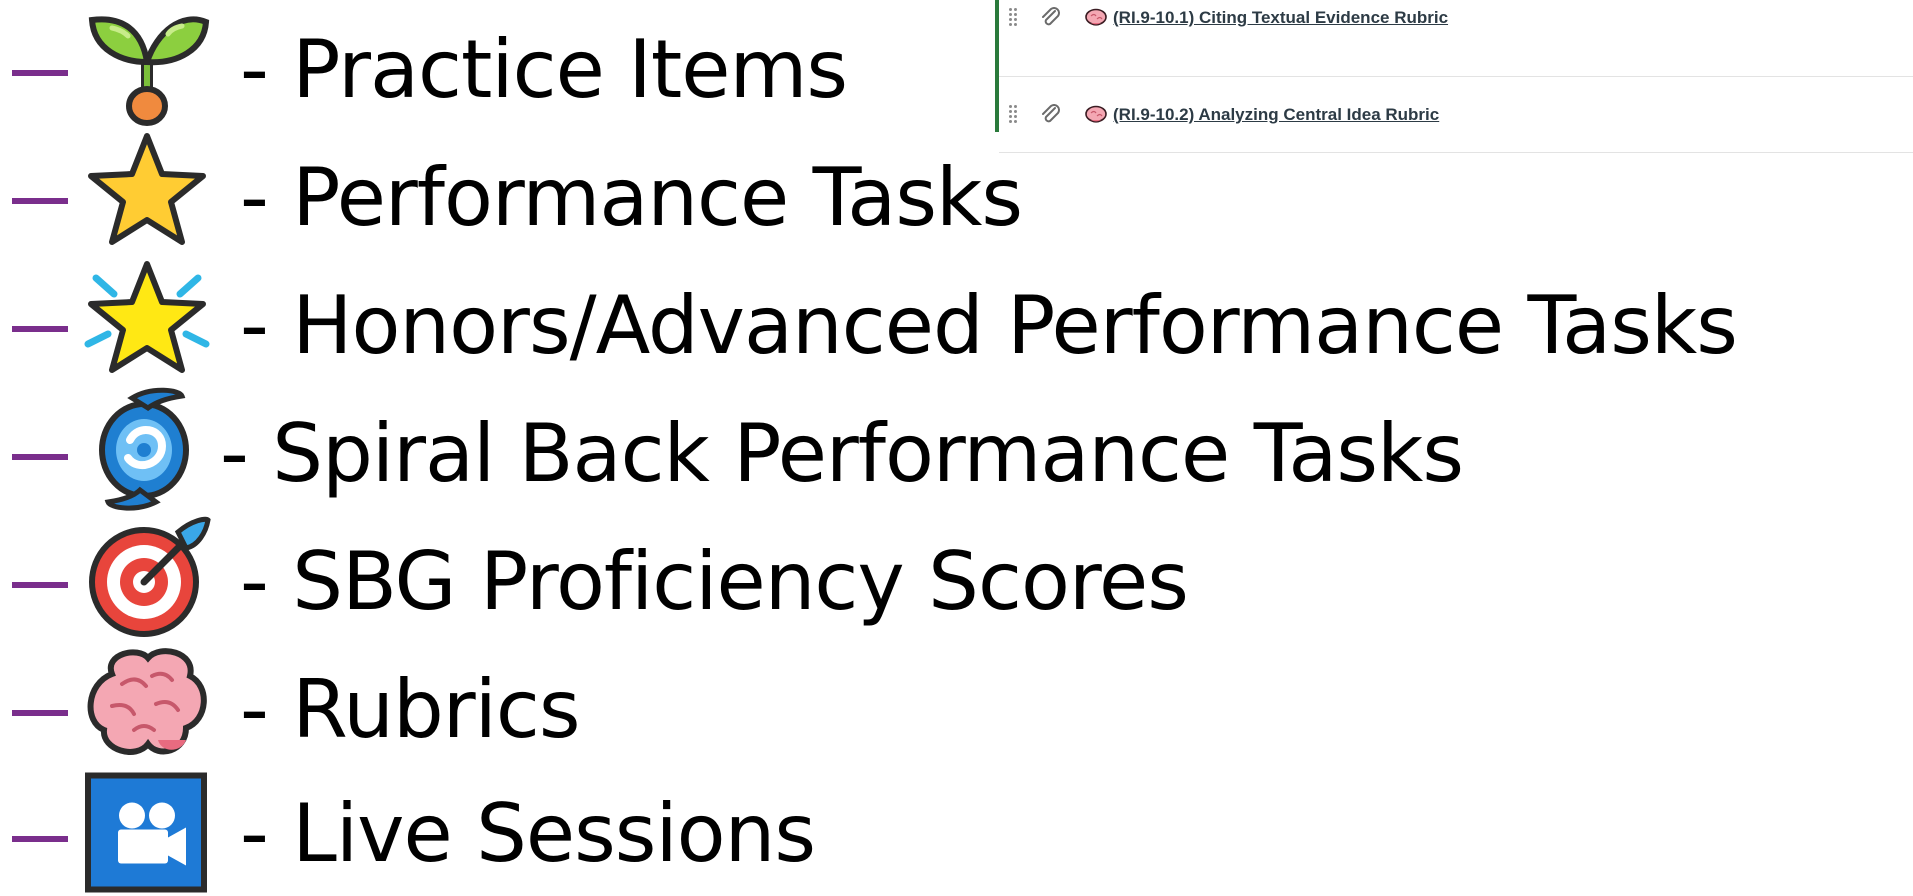  I want to click on legend-item-live-sessions: - Live Sessions, so click(956, 832).